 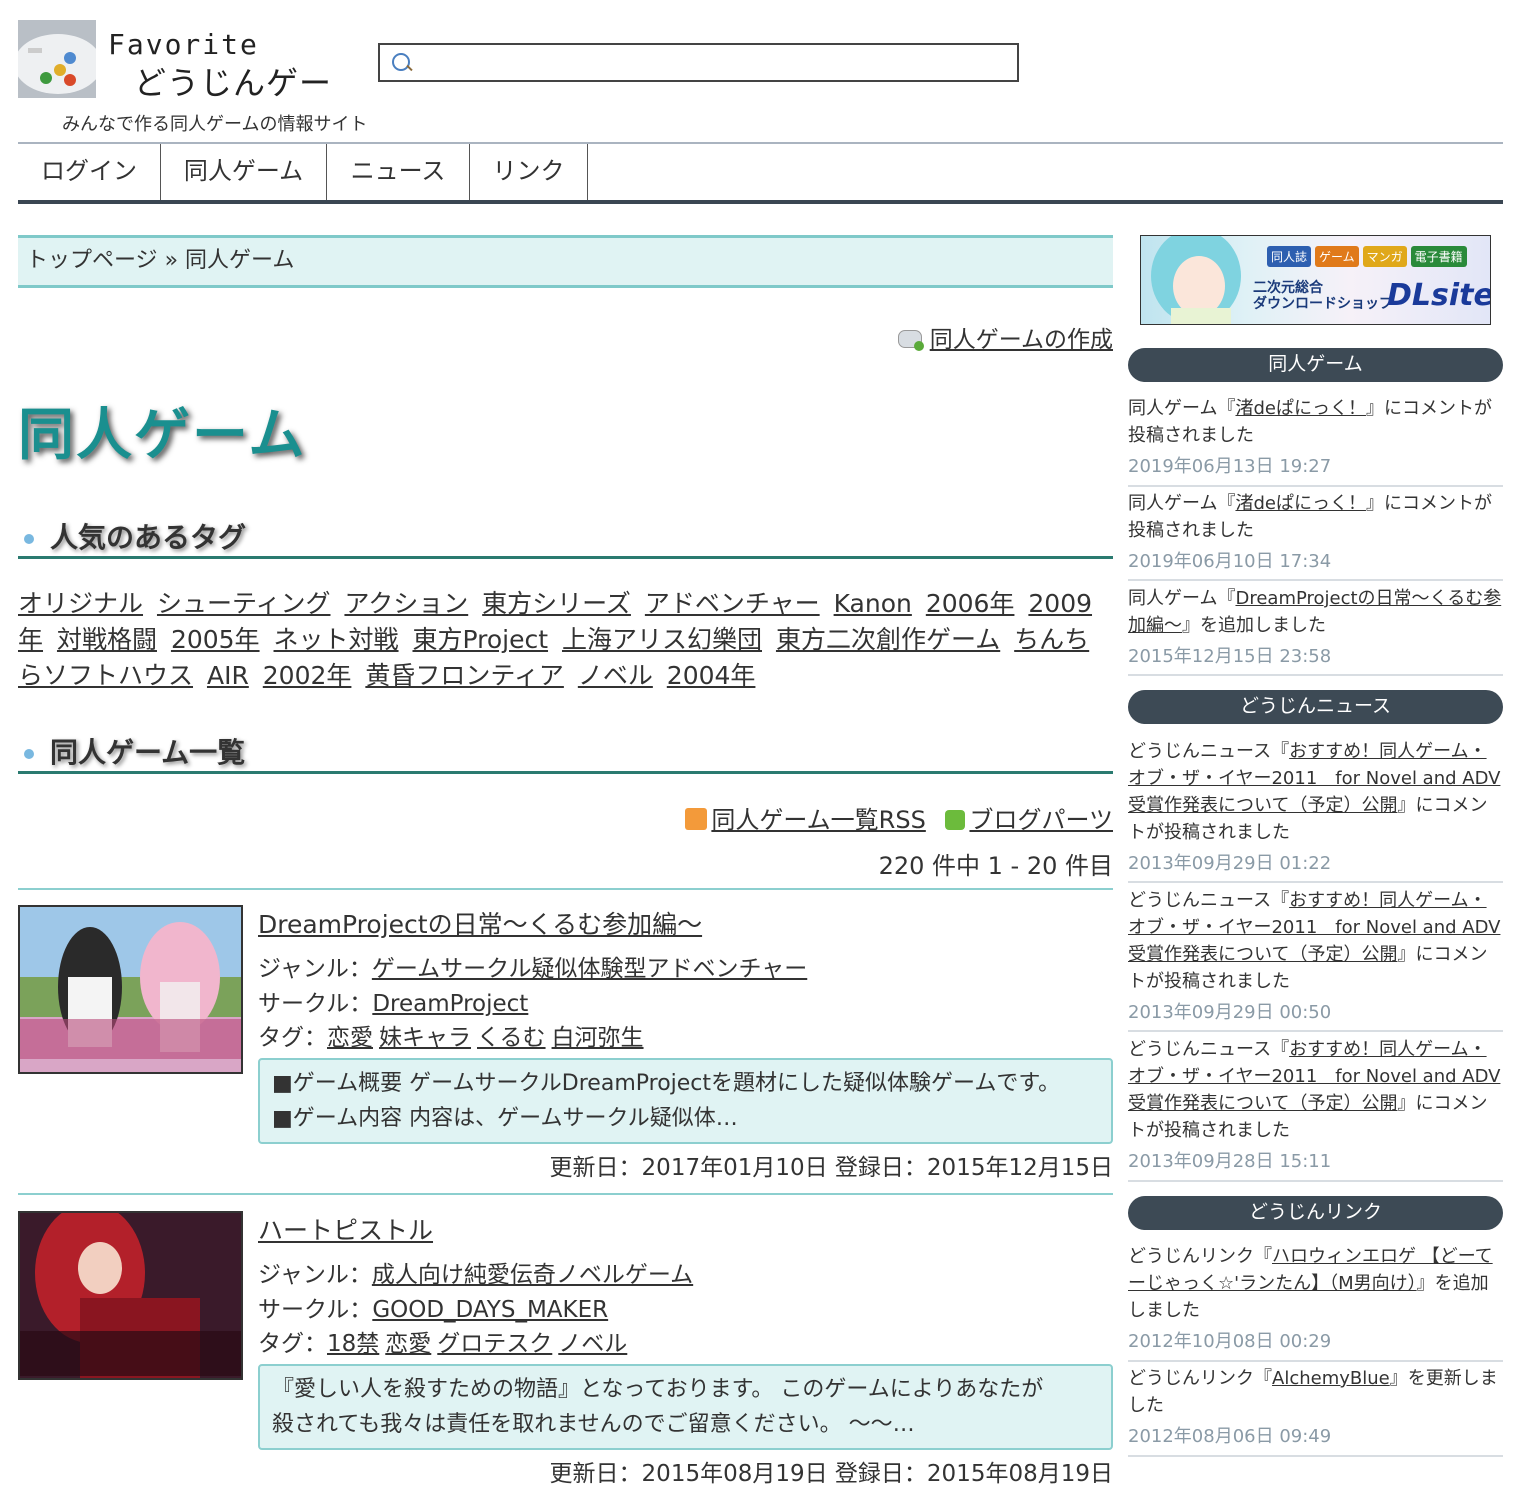 I want to click on game-circle: サークル：DreamProject, so click(x=393, y=1004).